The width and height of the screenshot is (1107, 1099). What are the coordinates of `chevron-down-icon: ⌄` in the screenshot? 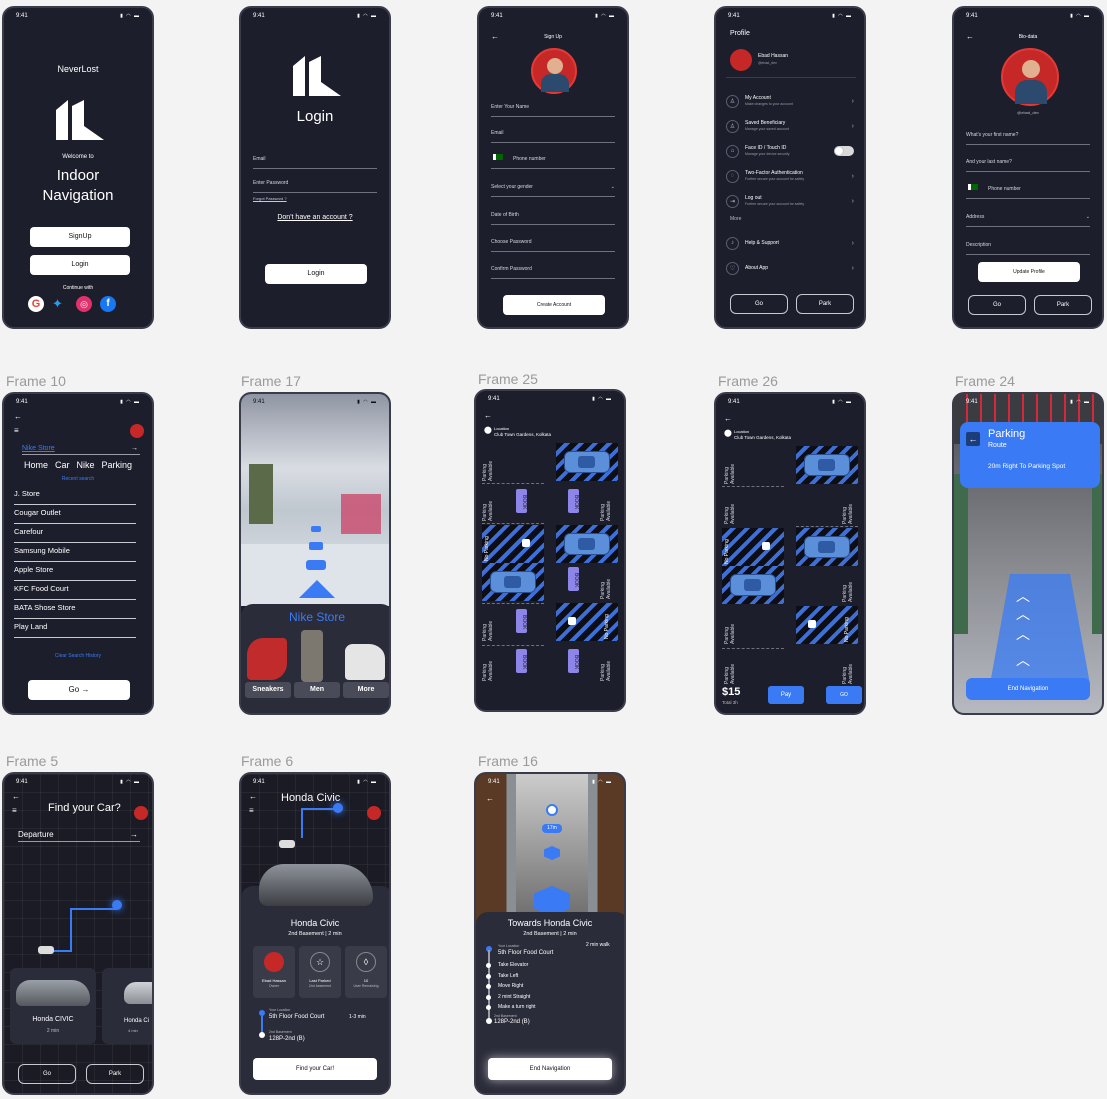 It's located at (1087, 217).